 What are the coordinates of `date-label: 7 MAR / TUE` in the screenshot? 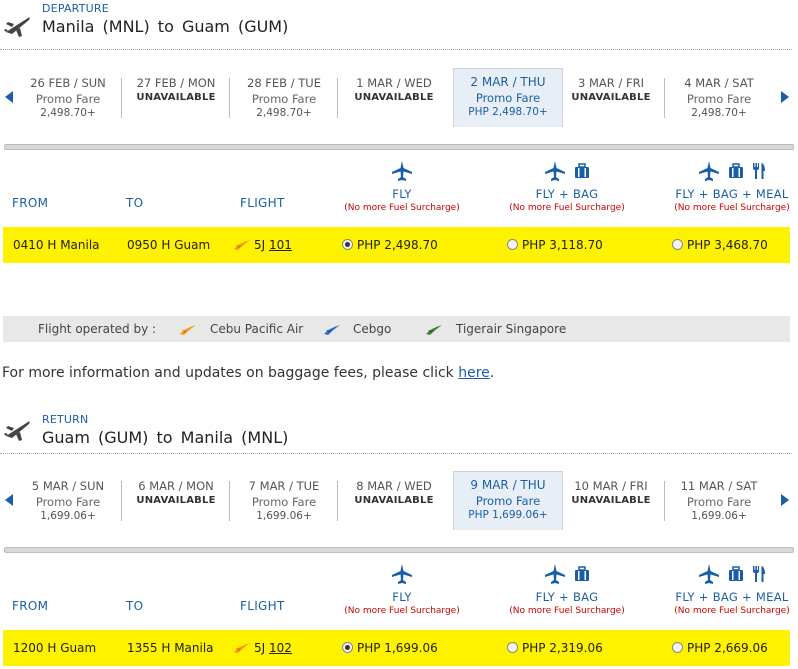 It's located at (284, 486).